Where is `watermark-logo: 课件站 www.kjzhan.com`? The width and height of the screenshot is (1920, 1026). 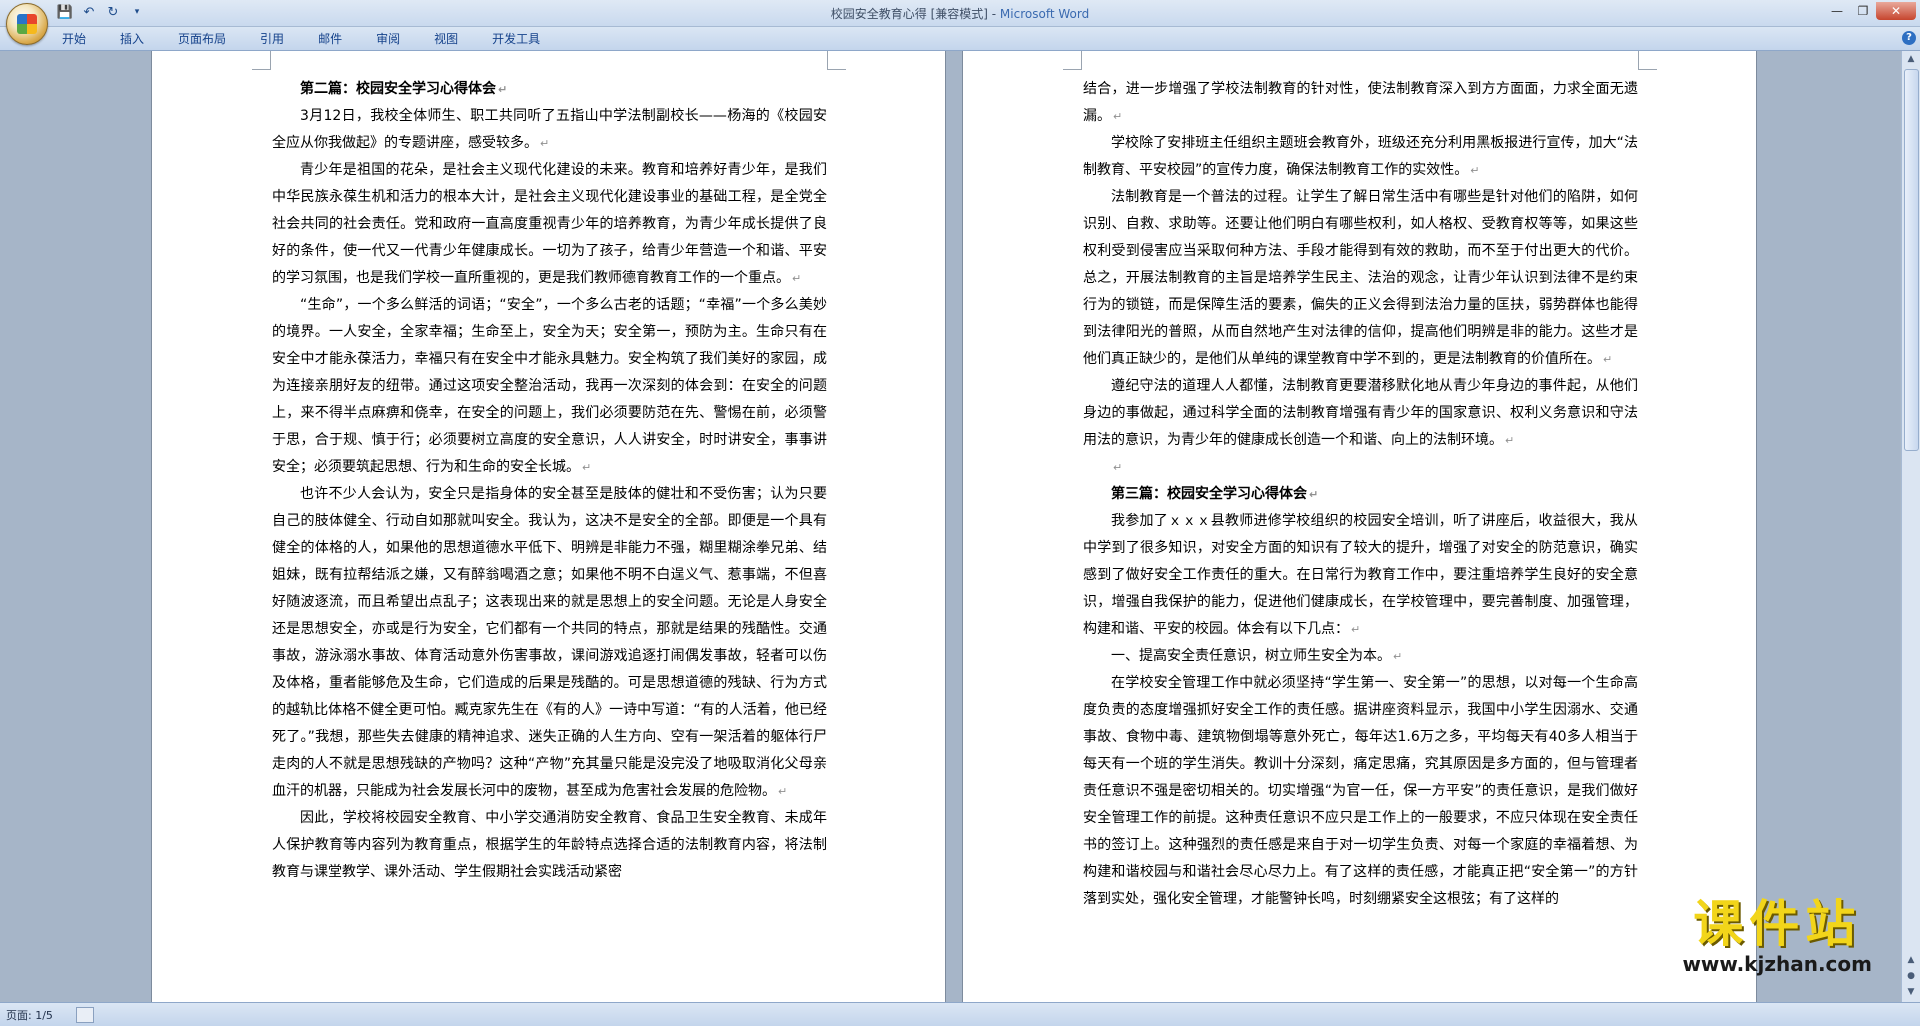
watermark-logo: 课件站 www.kjzhan.com is located at coordinates (1777, 936).